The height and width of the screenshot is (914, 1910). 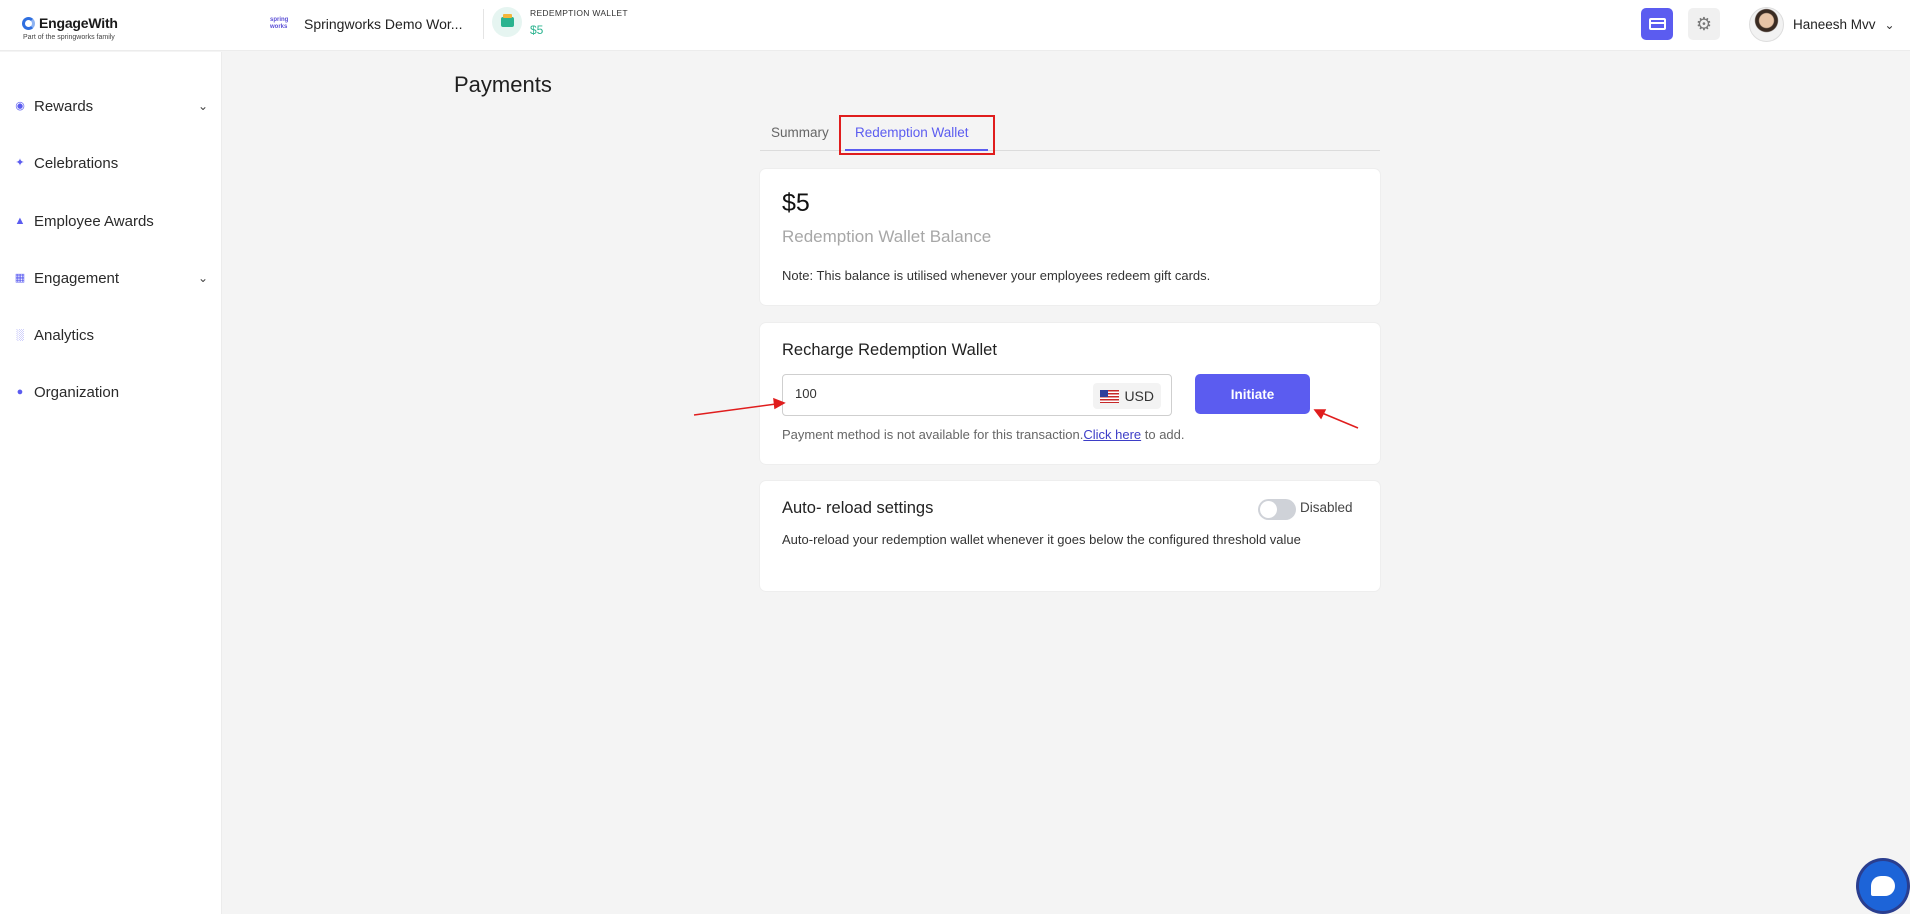 What do you see at coordinates (560, 22) in the screenshot?
I see `redemption-wallet-summary: REDEMPTION WALLET $5` at bounding box center [560, 22].